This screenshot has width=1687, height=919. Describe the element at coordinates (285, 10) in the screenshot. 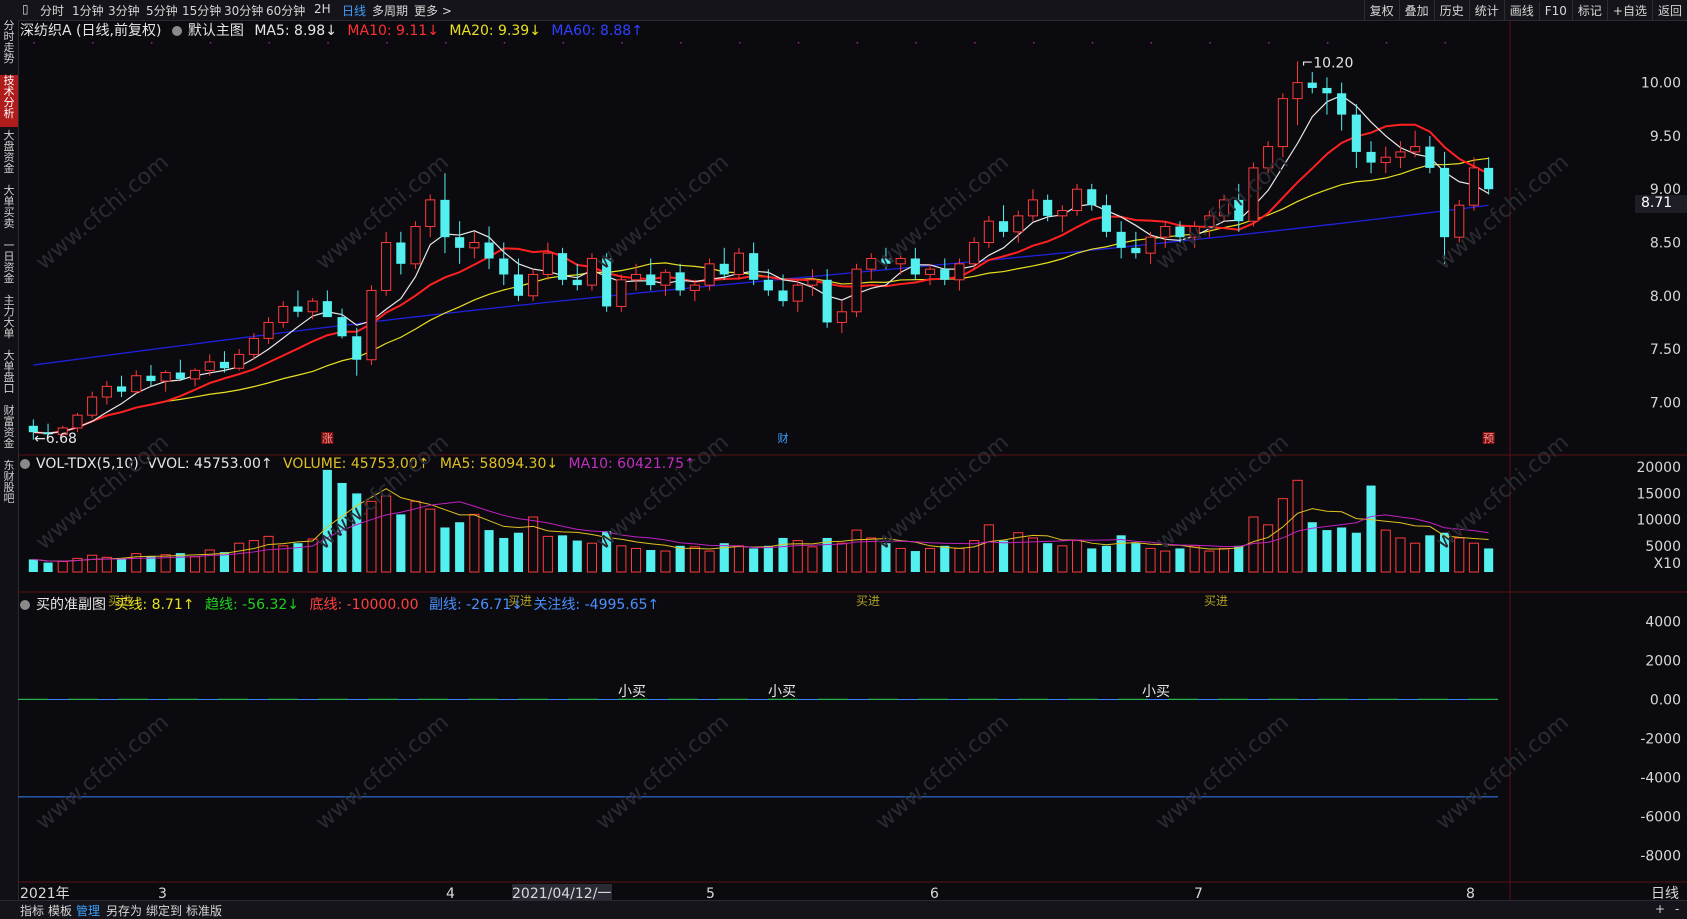

I see `tab-6: 60分钟` at that location.